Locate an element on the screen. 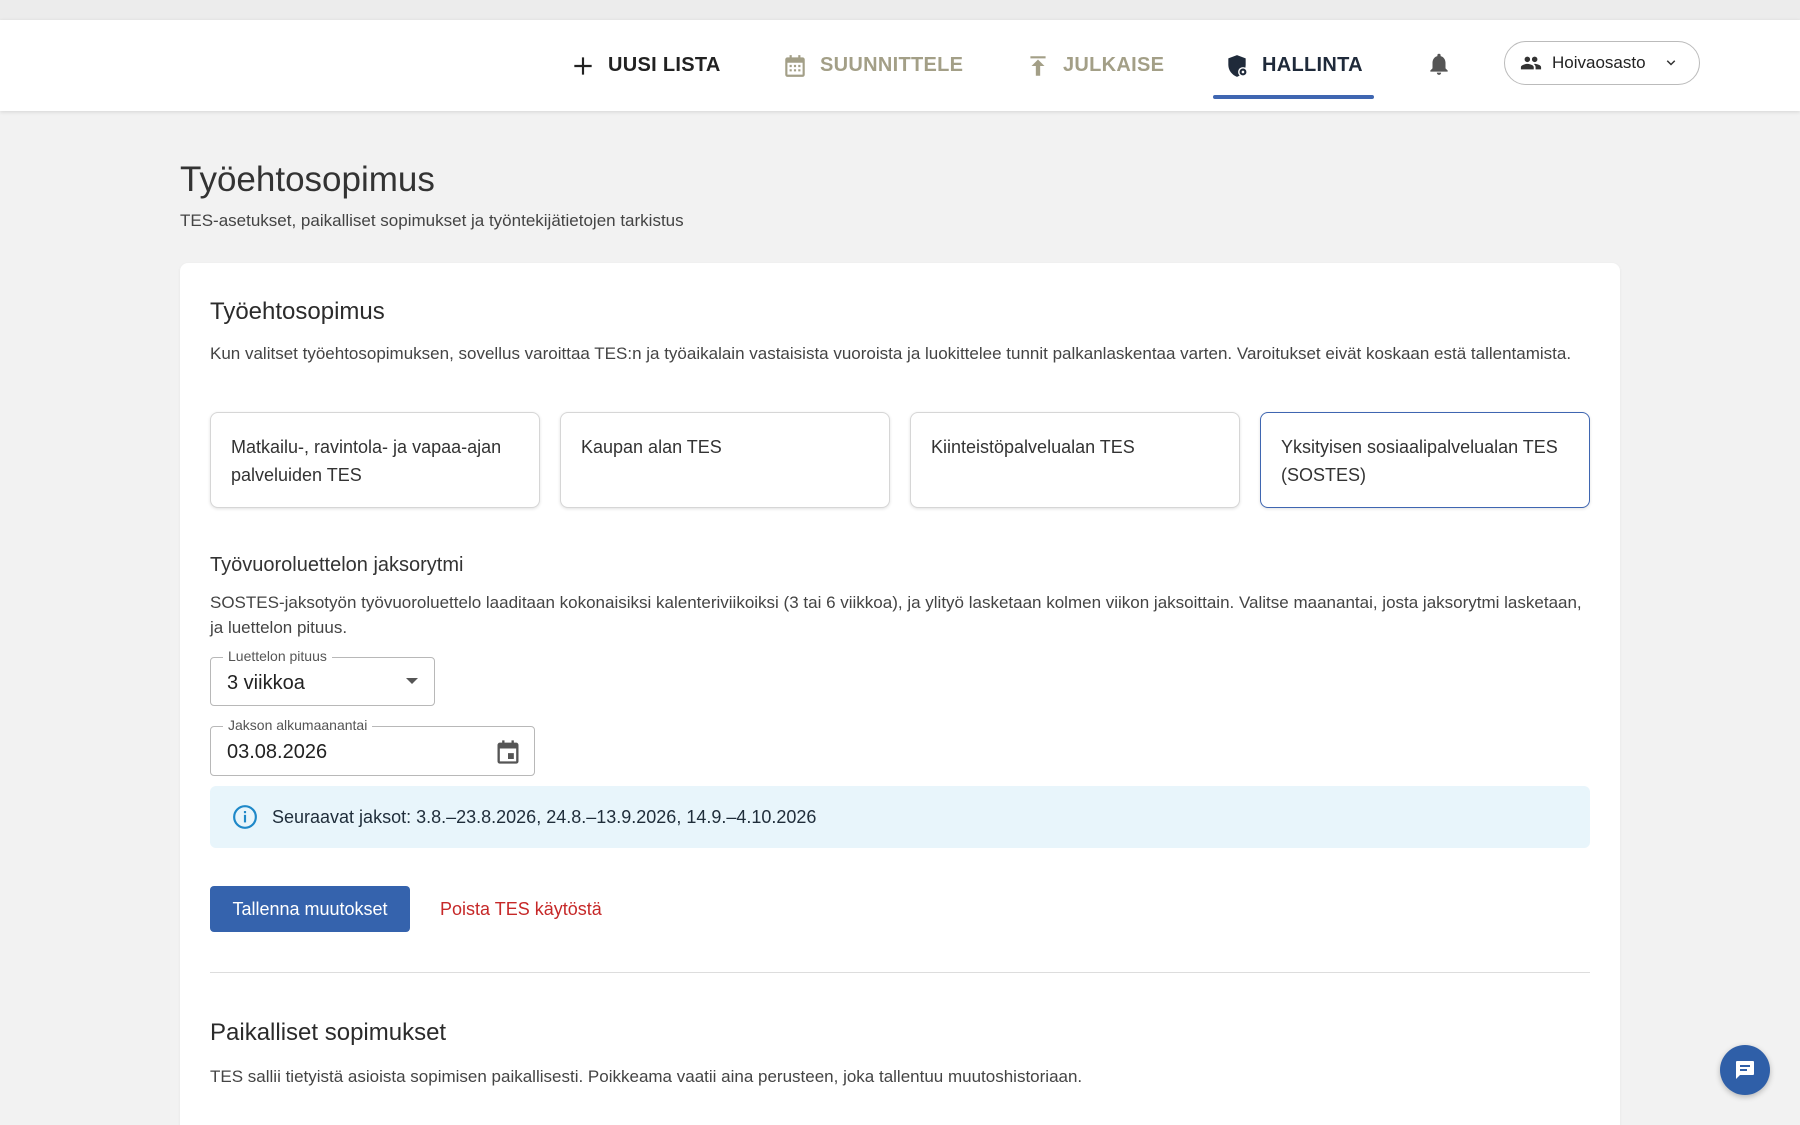  nav-plan-label: SUUNNITTELE is located at coordinates (892, 65).